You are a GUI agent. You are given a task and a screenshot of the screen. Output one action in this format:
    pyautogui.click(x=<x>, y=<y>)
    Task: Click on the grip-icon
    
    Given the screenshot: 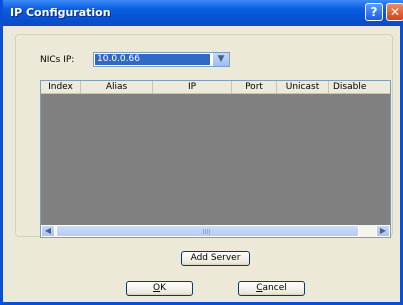 What is the action you would take?
    pyautogui.click(x=207, y=231)
    